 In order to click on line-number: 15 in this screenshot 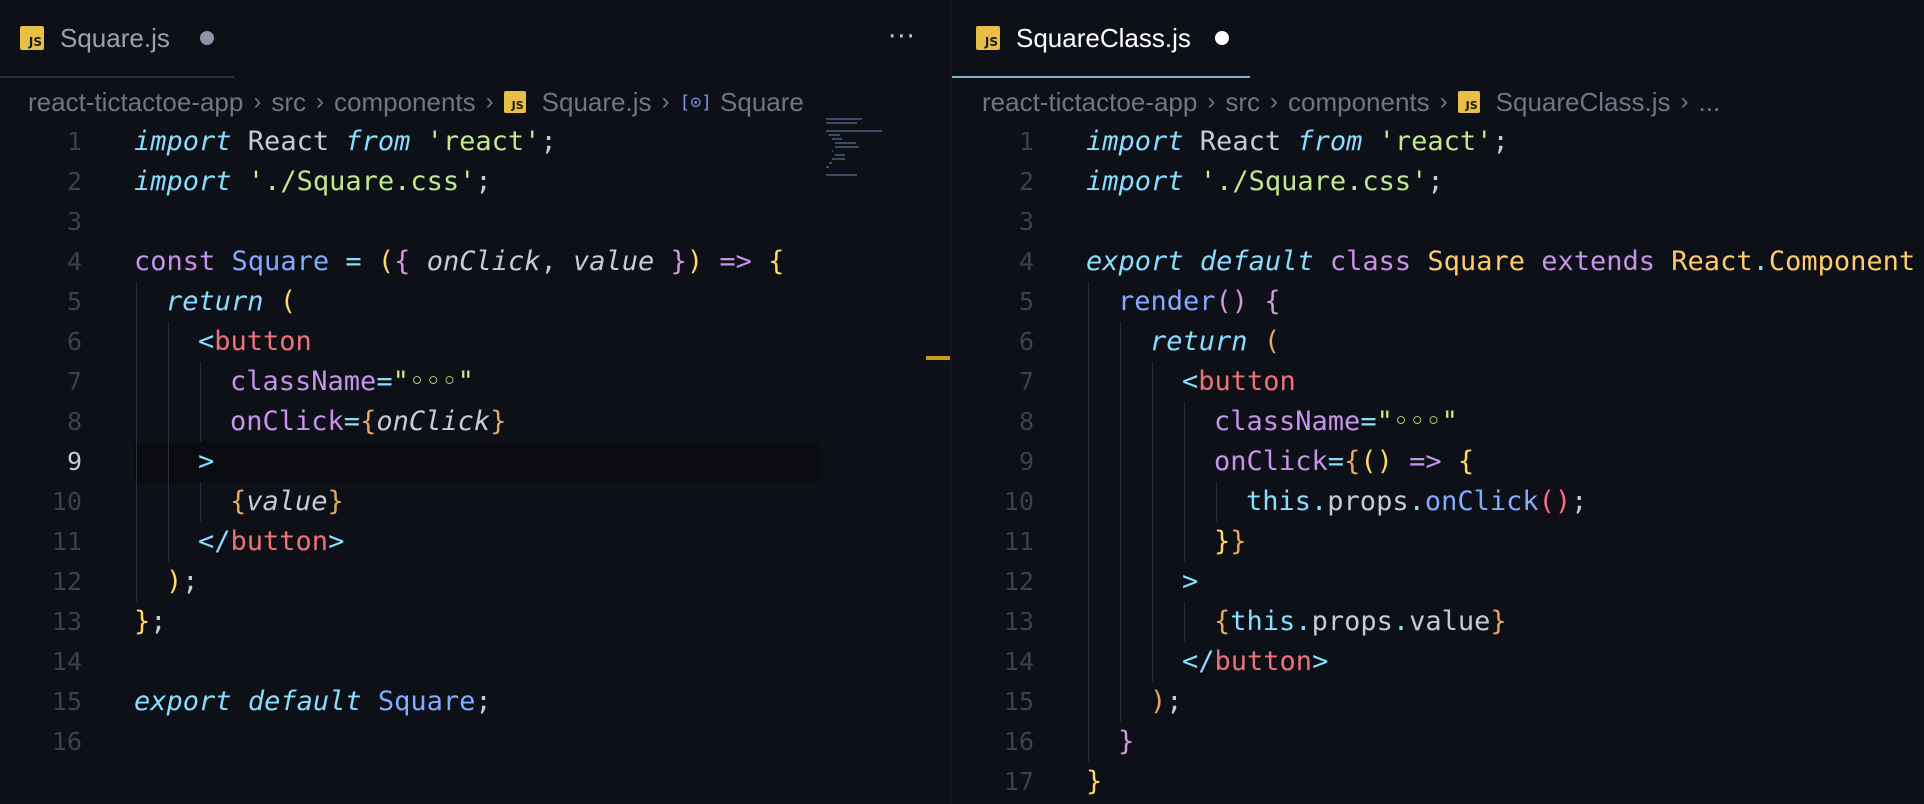, I will do `click(993, 702)`.